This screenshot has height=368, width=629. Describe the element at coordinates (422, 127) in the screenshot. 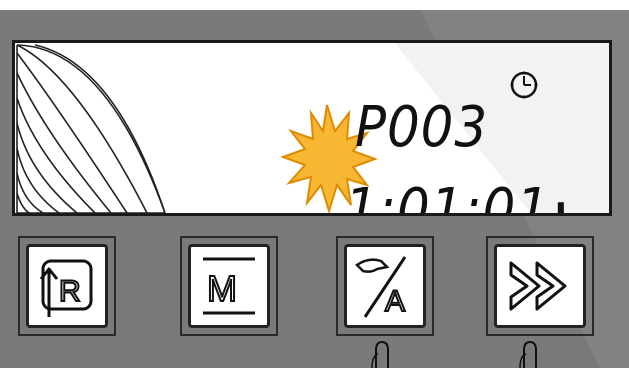

I see `program-number-readout: P003` at that location.